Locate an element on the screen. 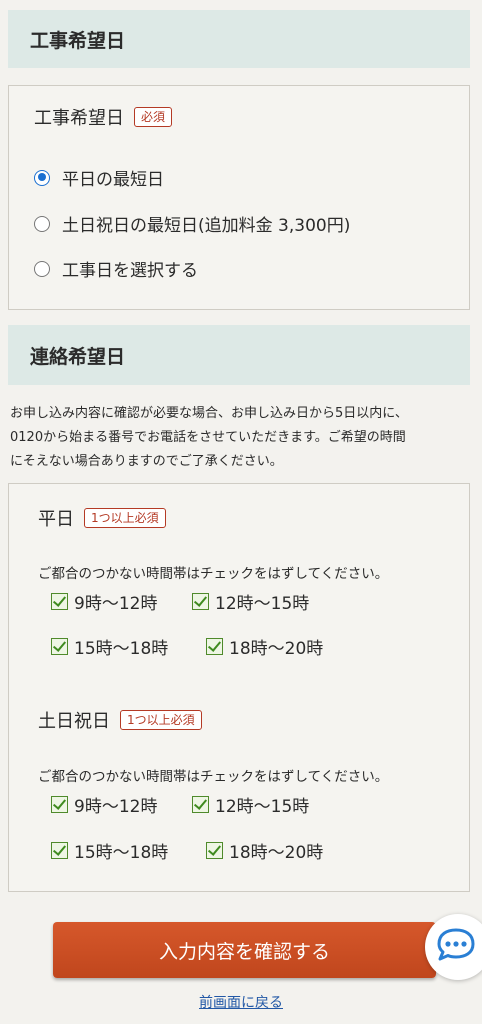 The height and width of the screenshot is (1024, 482). checkbox-weekend-18-20: 18時〜20時 is located at coordinates (264, 850).